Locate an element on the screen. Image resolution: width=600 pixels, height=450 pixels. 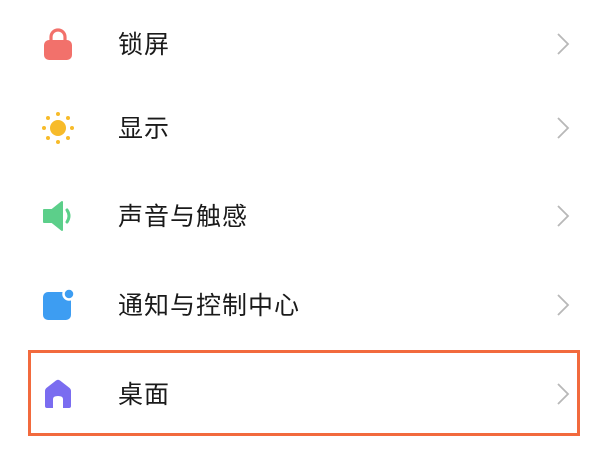
lock-icon is located at coordinates (58, 44).